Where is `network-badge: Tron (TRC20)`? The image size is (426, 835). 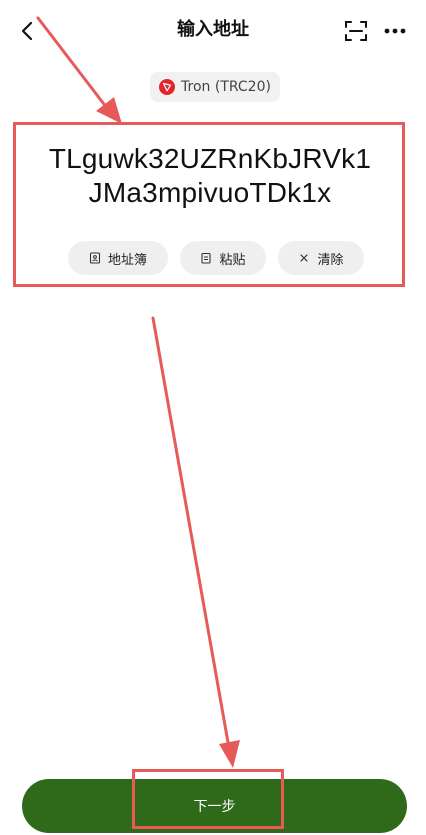
network-badge: Tron (TRC20) is located at coordinates (215, 87).